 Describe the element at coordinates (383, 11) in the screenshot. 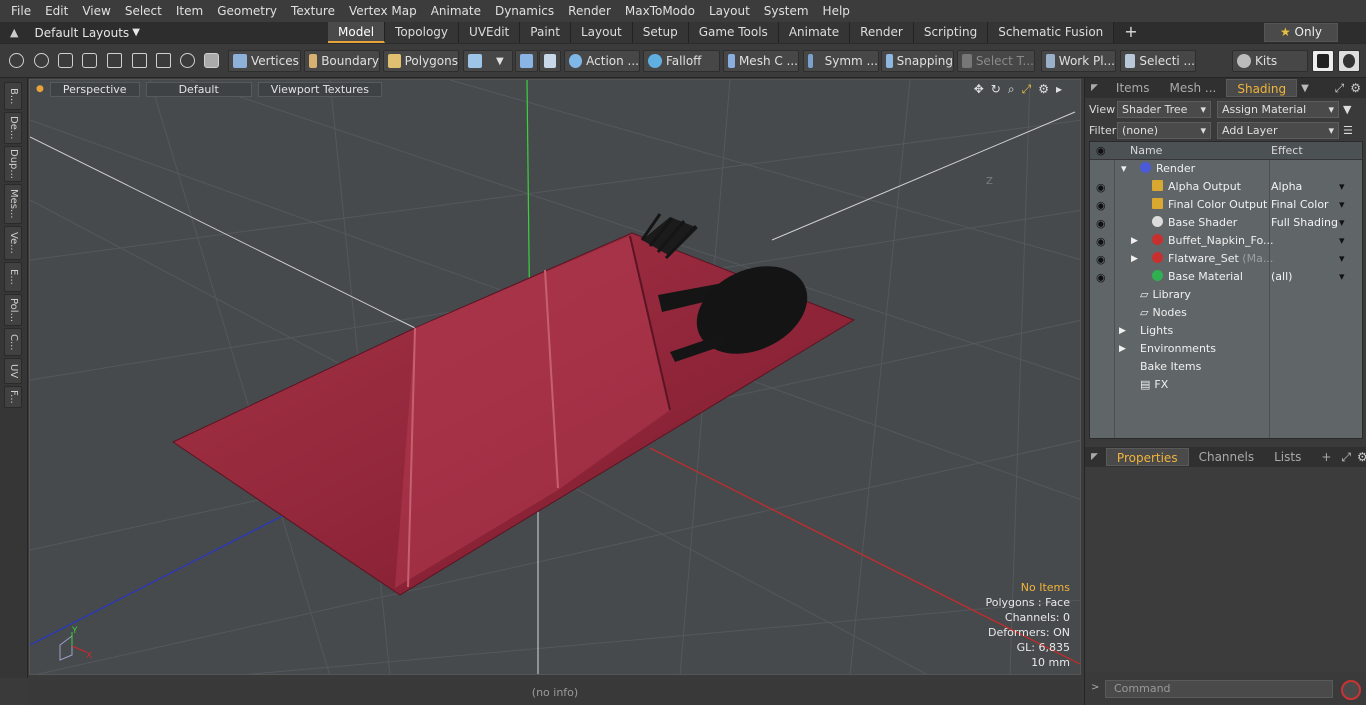

I see `menu-vertex-map: Vertex Map` at that location.